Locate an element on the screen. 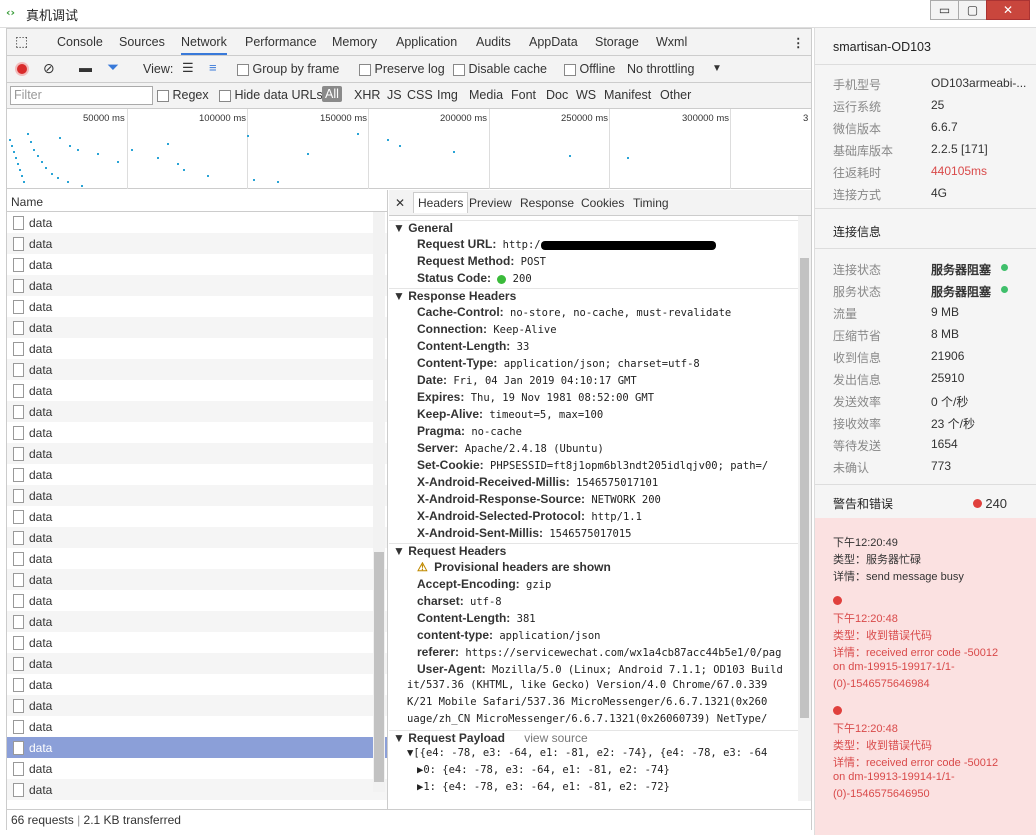  detail-scrollbar is located at coordinates (804, 508).